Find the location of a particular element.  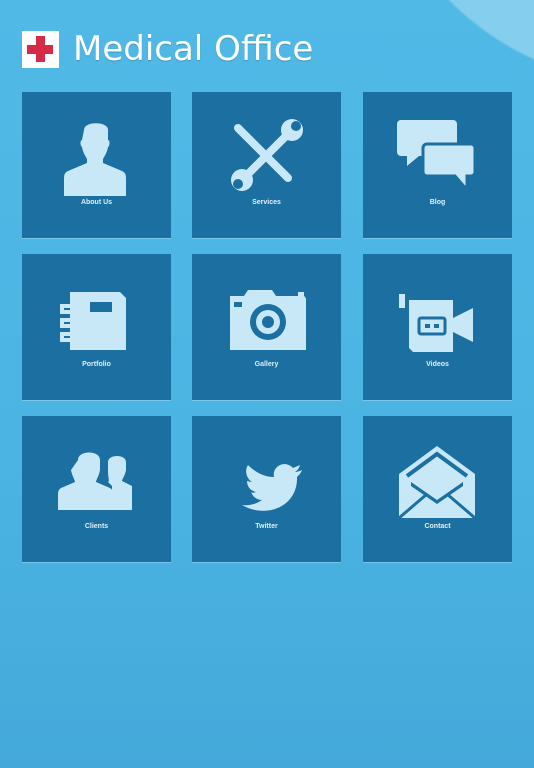

tile-clients: Clients is located at coordinates (96, 489).